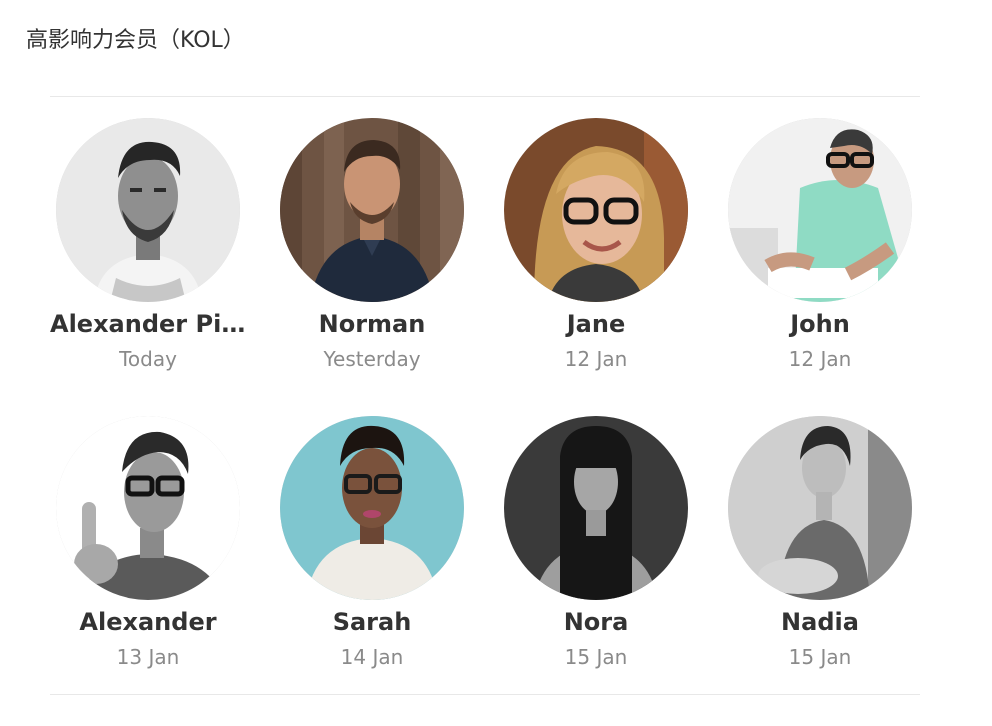 This screenshot has height=726, width=992. What do you see at coordinates (372, 622) in the screenshot?
I see `member-name: Sarah` at bounding box center [372, 622].